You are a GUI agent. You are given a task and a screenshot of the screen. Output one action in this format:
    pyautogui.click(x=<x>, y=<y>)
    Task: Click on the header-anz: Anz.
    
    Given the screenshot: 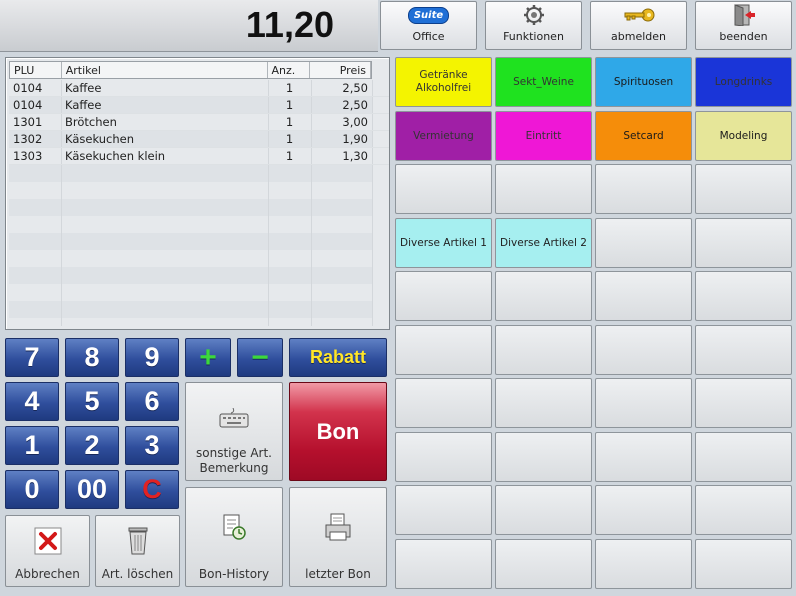 What is the action you would take?
    pyautogui.click(x=289, y=70)
    